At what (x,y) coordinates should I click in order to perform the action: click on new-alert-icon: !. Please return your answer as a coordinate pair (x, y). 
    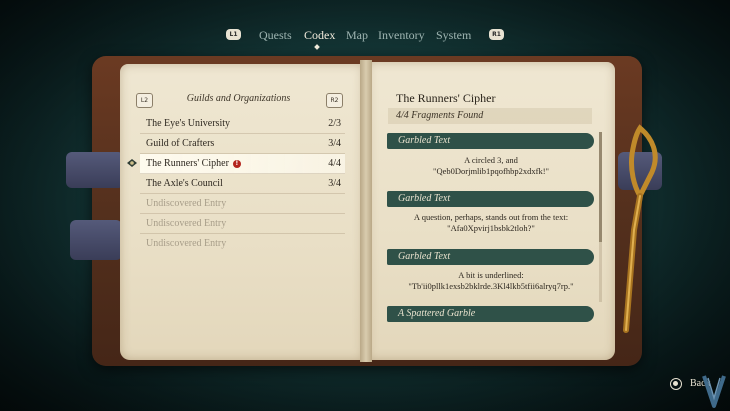
    Looking at the image, I should click on (236, 164).